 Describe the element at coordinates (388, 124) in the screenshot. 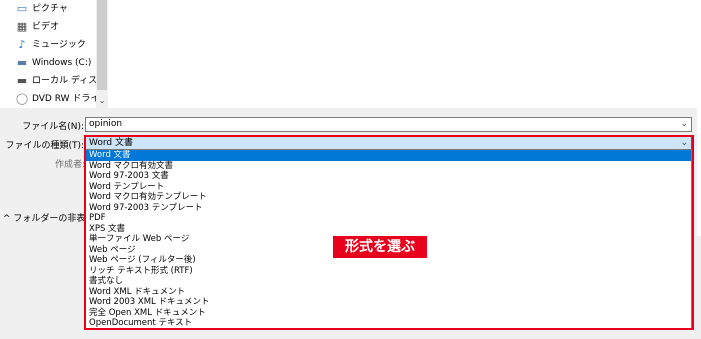

I see `filename-input: opinion ⌄` at that location.